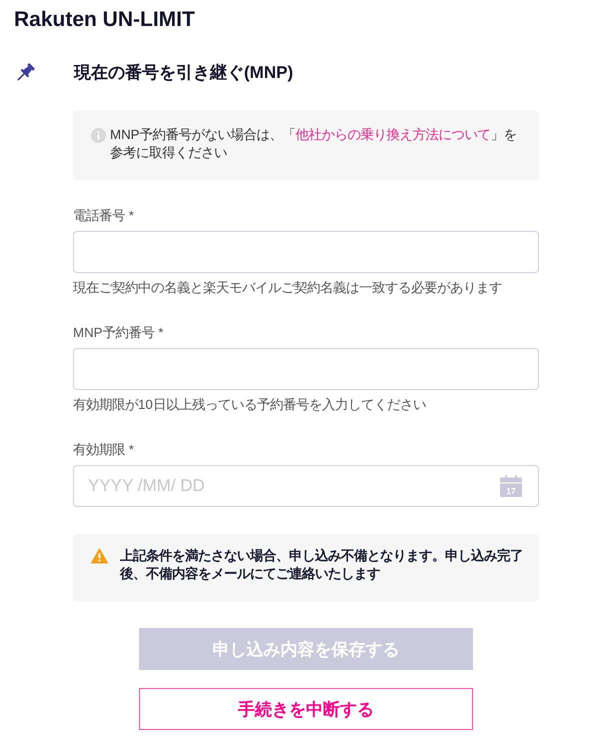  I want to click on field-label: 有効期限 *, so click(103, 450).